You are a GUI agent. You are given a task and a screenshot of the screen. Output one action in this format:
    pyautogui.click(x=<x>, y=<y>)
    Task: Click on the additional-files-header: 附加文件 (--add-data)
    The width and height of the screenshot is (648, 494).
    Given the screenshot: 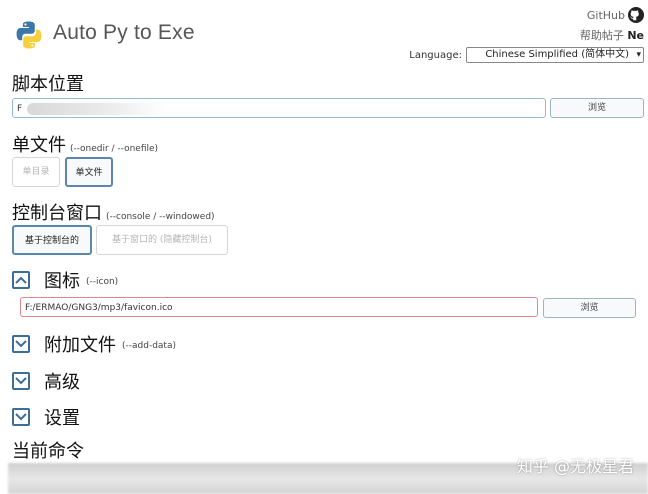 What is the action you would take?
    pyautogui.click(x=94, y=344)
    